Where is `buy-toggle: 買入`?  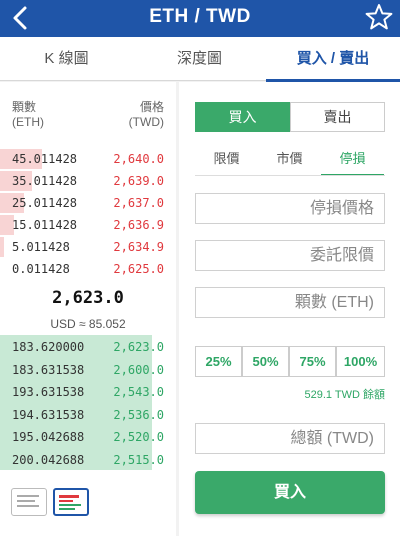 buy-toggle: 買入 is located at coordinates (242, 117).